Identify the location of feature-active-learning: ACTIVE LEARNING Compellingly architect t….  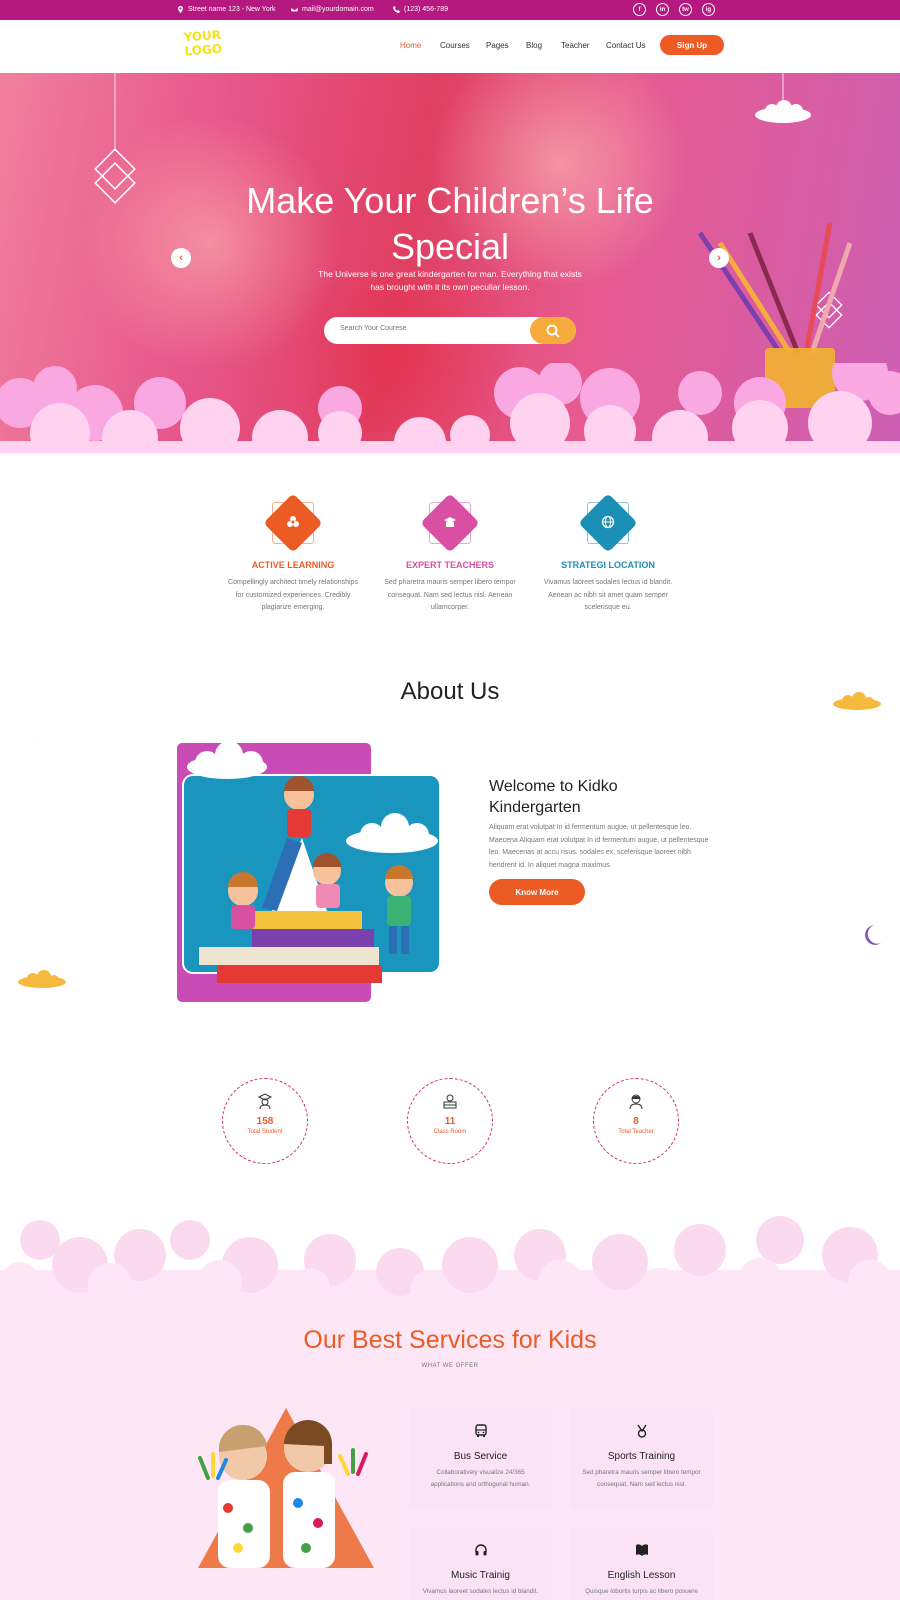
(293, 554).